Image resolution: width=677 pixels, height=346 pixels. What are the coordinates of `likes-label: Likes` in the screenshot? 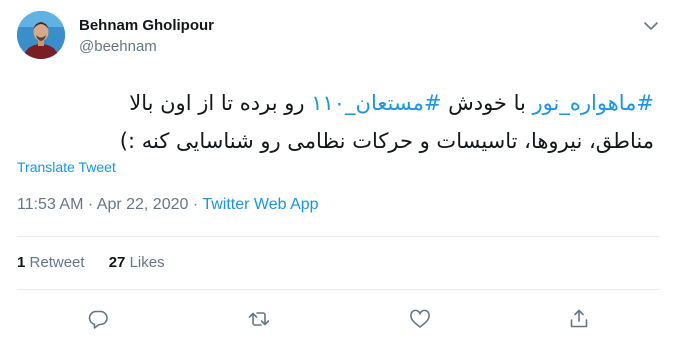 It's located at (147, 262).